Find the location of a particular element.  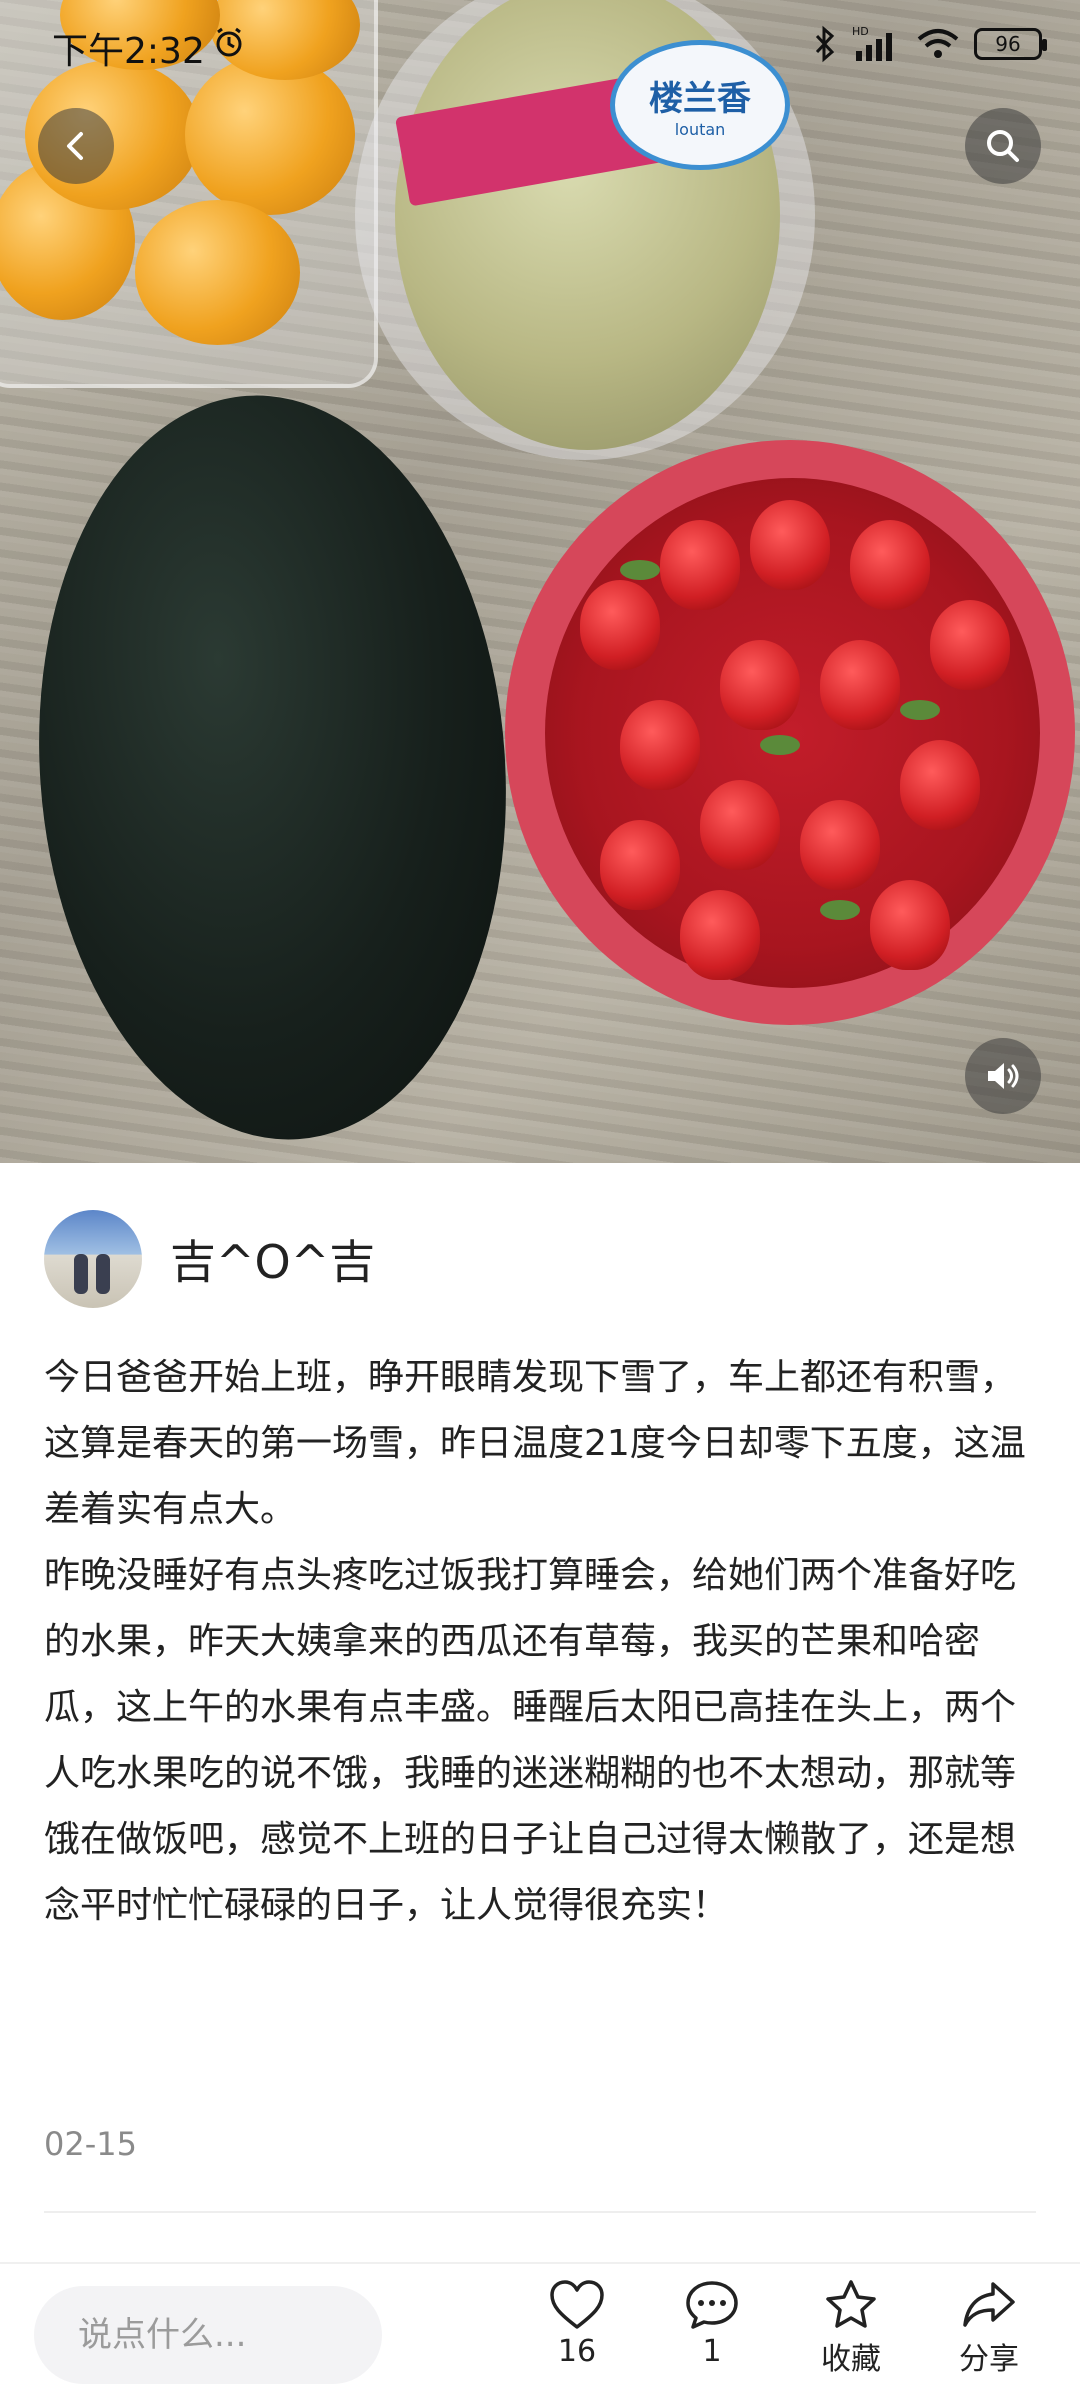

like-button: 16 is located at coordinates (577, 2323).